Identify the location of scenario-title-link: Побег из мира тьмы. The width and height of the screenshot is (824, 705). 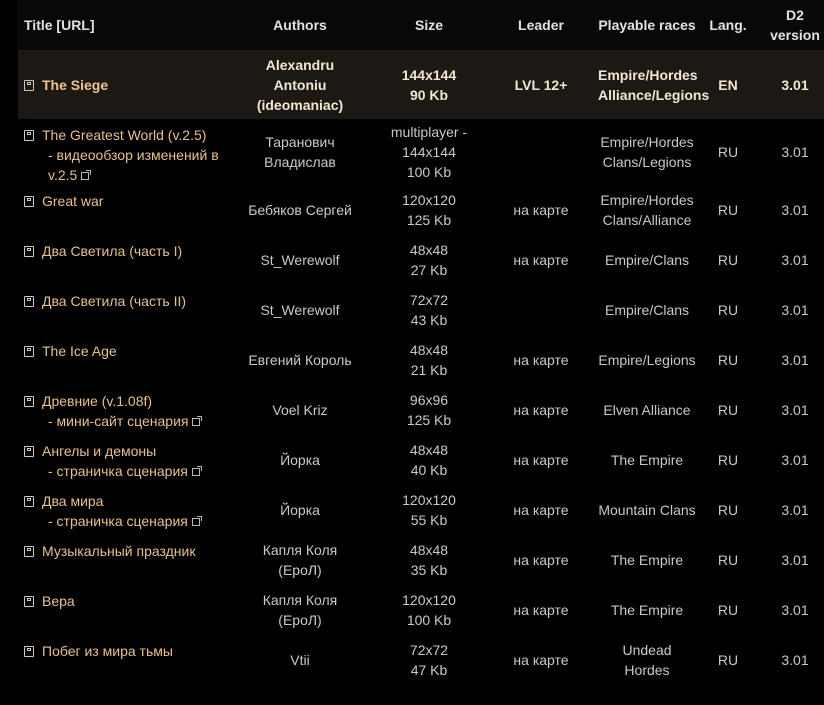
(107, 651).